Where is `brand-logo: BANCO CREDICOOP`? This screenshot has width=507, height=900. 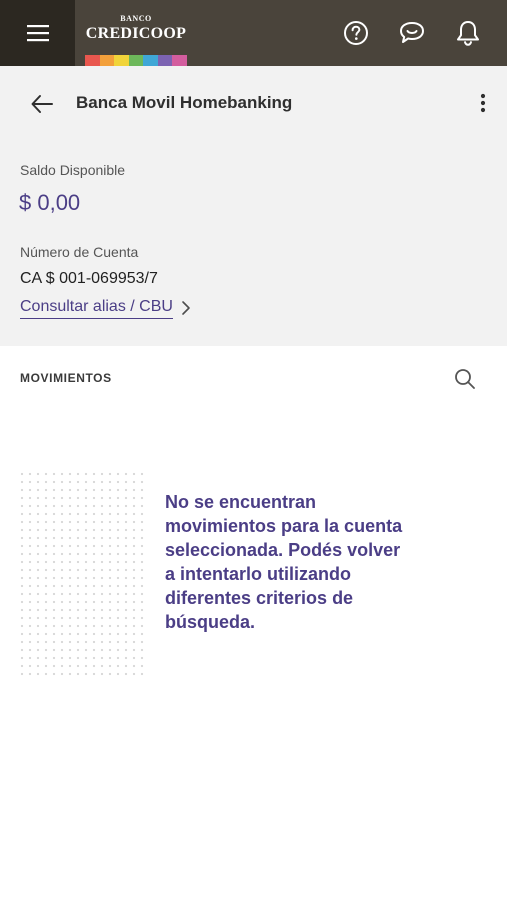
brand-logo: BANCO CREDICOOP is located at coordinates (136, 40).